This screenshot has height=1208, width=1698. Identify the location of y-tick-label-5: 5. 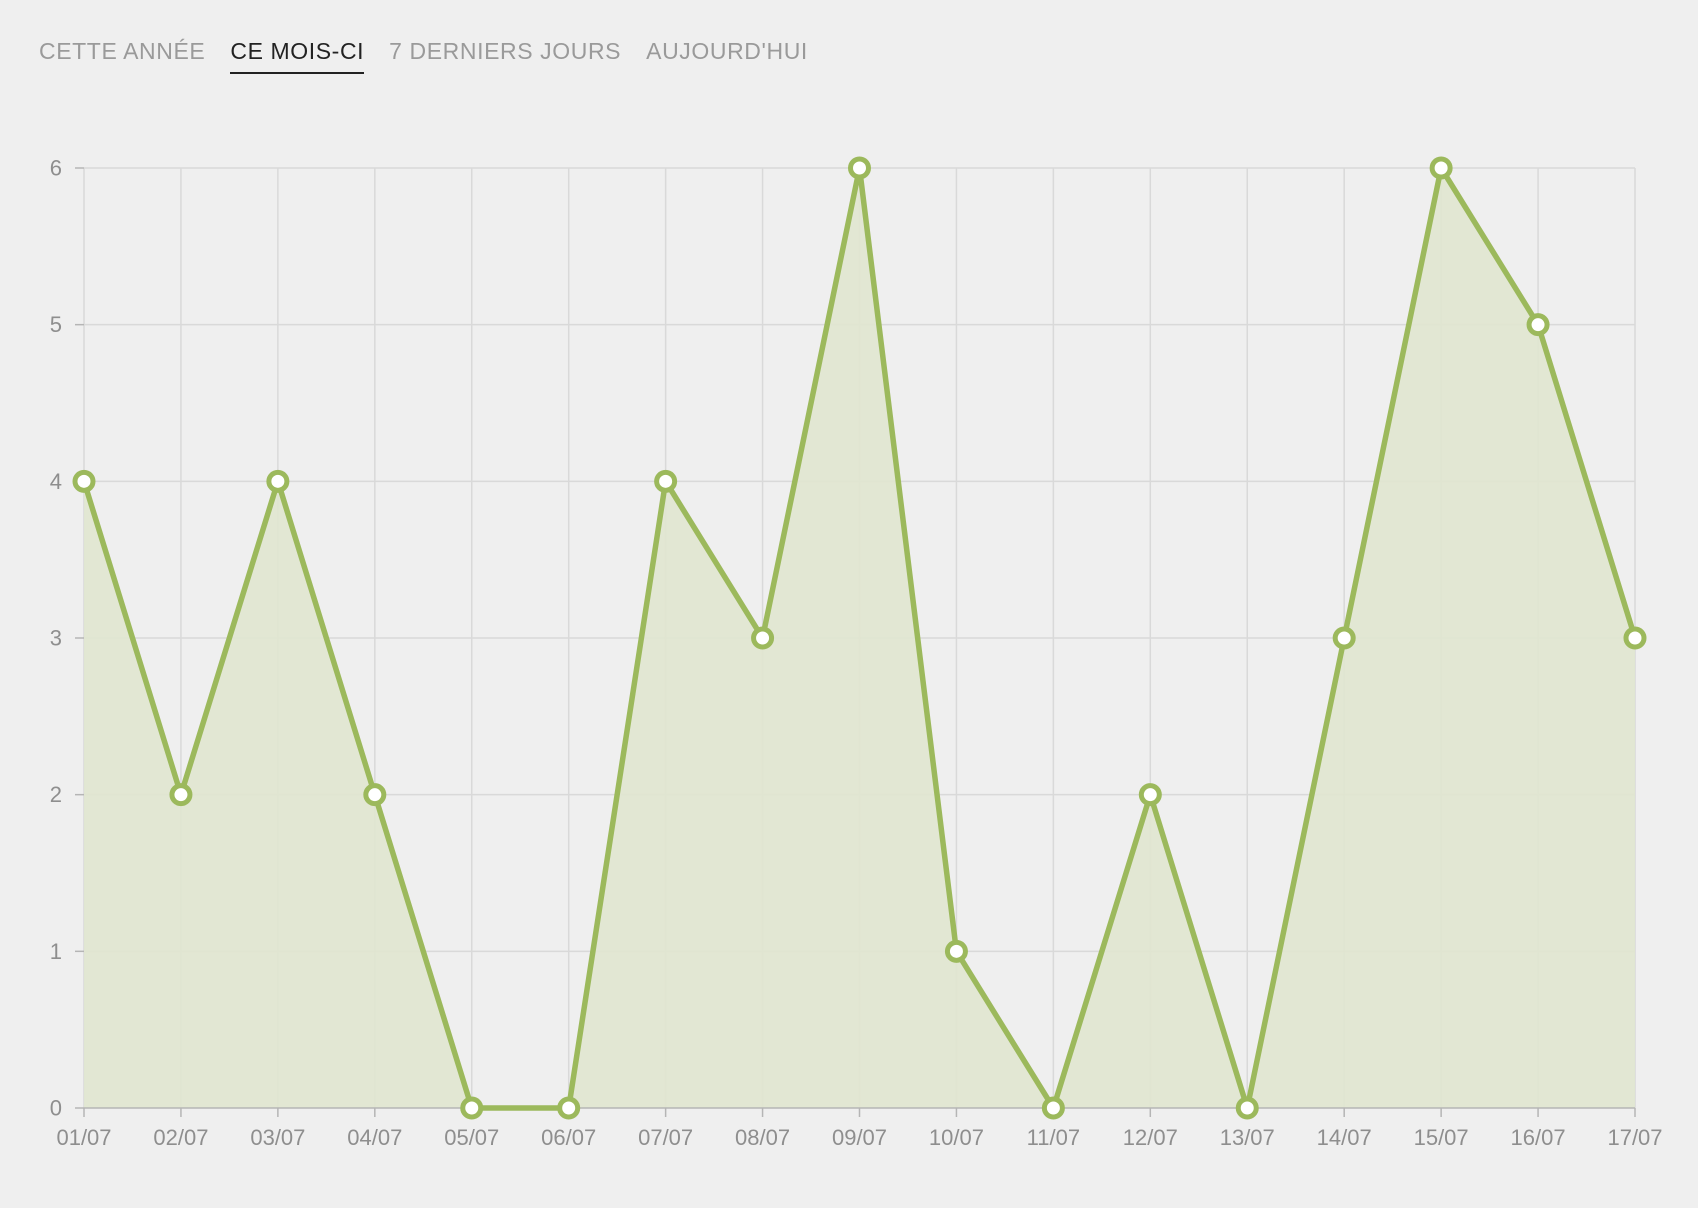
(56, 324).